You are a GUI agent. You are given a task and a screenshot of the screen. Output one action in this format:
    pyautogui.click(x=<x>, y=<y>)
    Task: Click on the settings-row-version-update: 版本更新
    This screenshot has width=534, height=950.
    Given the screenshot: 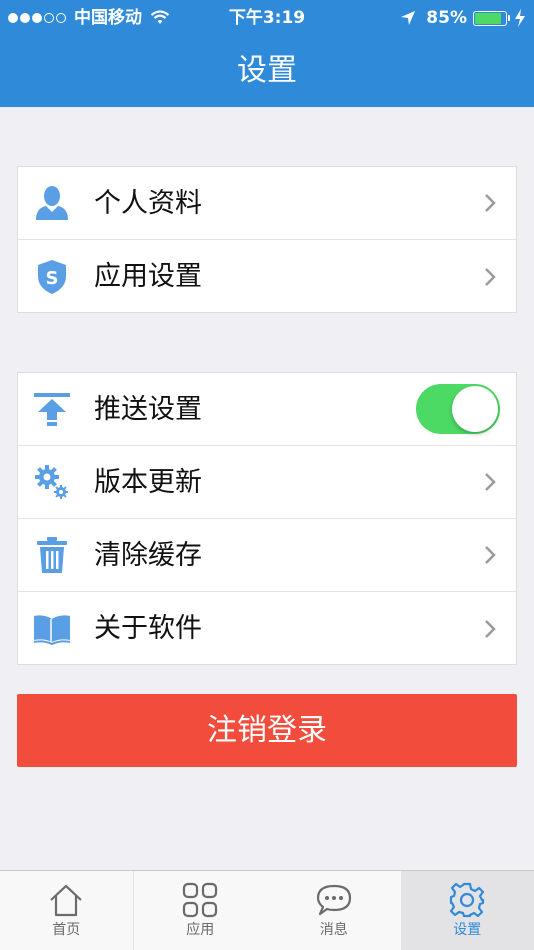 What is the action you would take?
    pyautogui.click(x=267, y=482)
    